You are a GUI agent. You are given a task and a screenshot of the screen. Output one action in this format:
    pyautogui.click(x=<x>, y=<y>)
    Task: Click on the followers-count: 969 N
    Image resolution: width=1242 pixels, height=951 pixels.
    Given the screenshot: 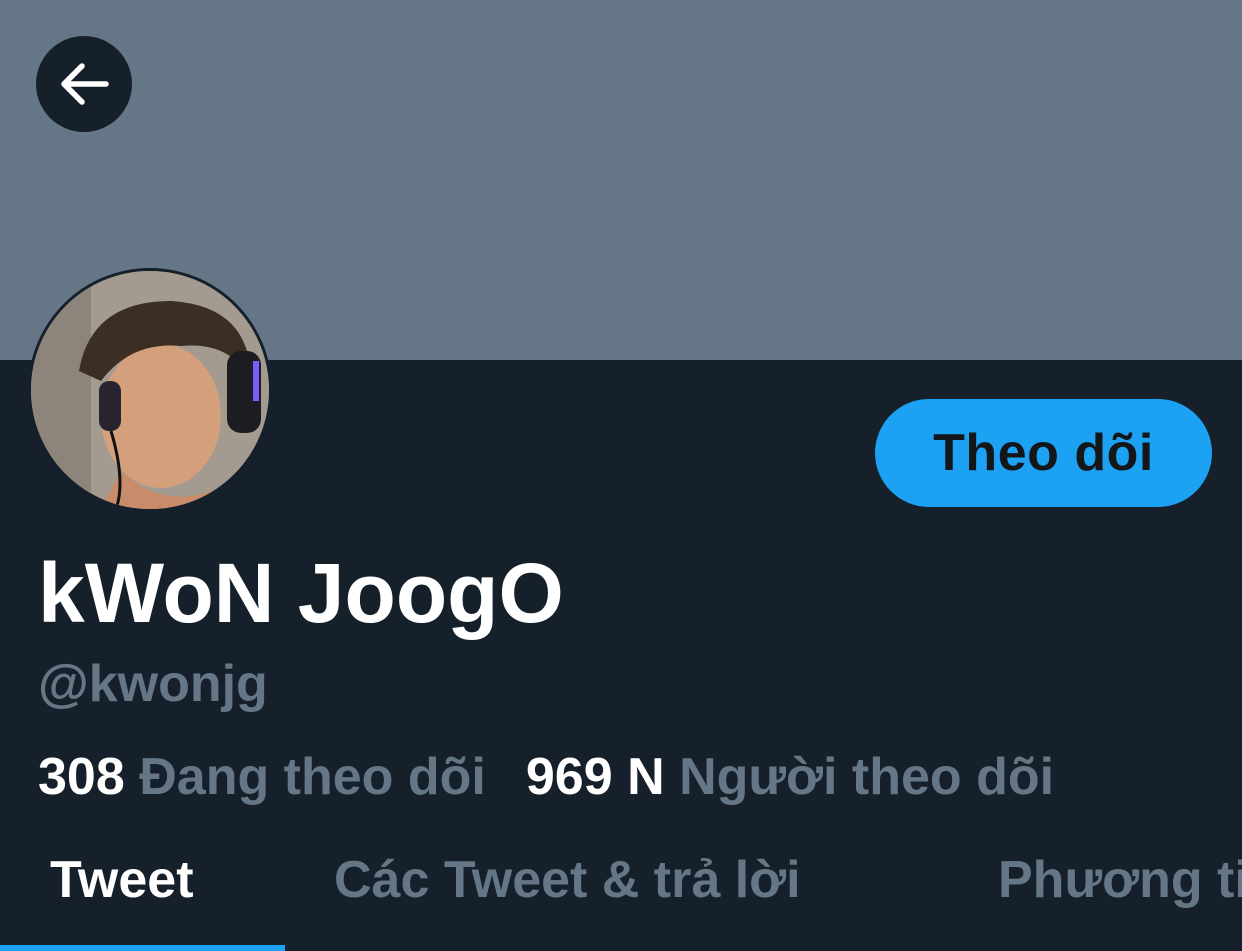 What is the action you would take?
    pyautogui.click(x=595, y=777)
    